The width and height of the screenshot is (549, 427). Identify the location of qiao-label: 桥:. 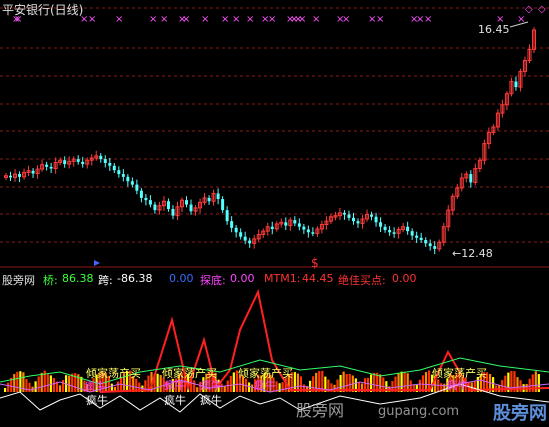
(50, 280).